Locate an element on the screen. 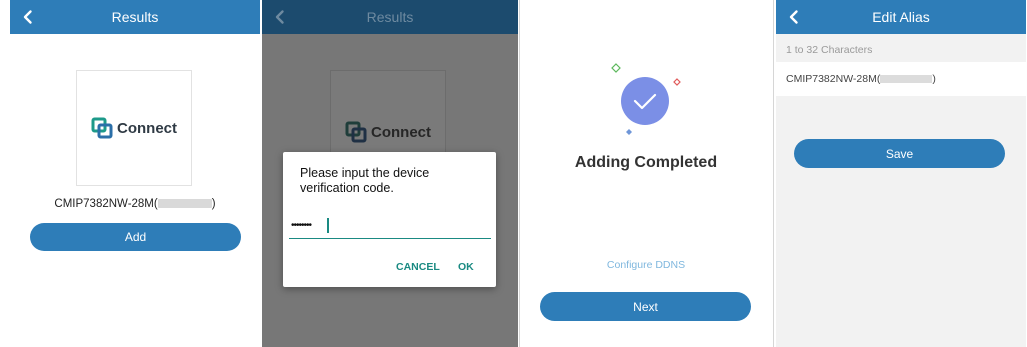  save-button: Save is located at coordinates (899, 153).